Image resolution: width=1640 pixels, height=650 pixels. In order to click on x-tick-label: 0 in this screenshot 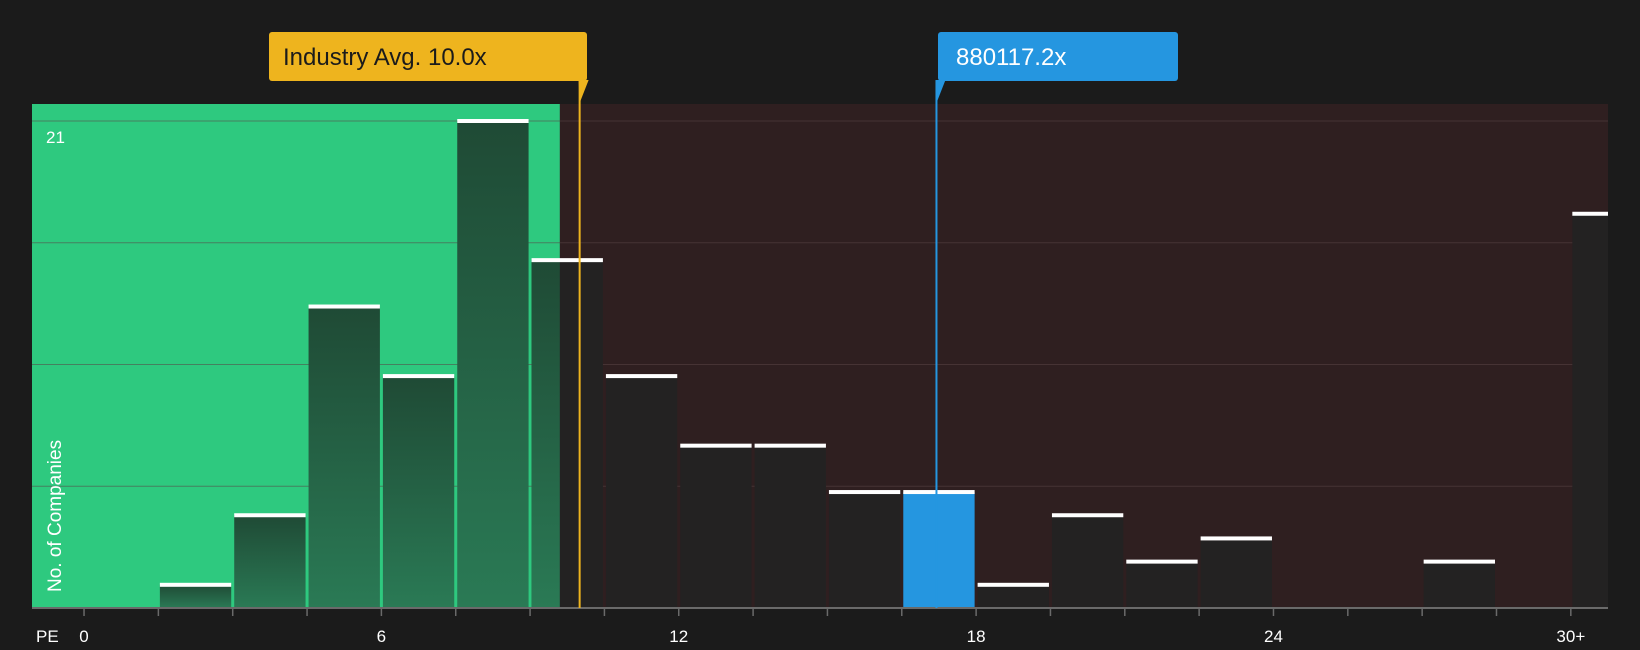, I will do `click(83, 636)`.